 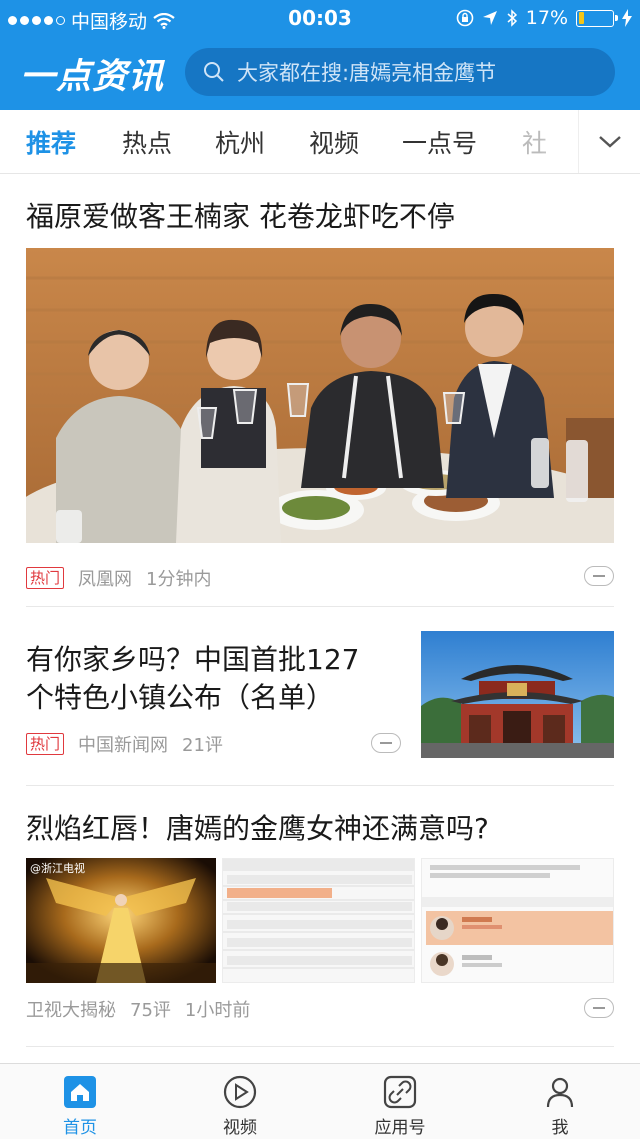 I want to click on search-placeholder: 大家都在搜:唐嫣亮相金鹰节, so click(x=367, y=73).